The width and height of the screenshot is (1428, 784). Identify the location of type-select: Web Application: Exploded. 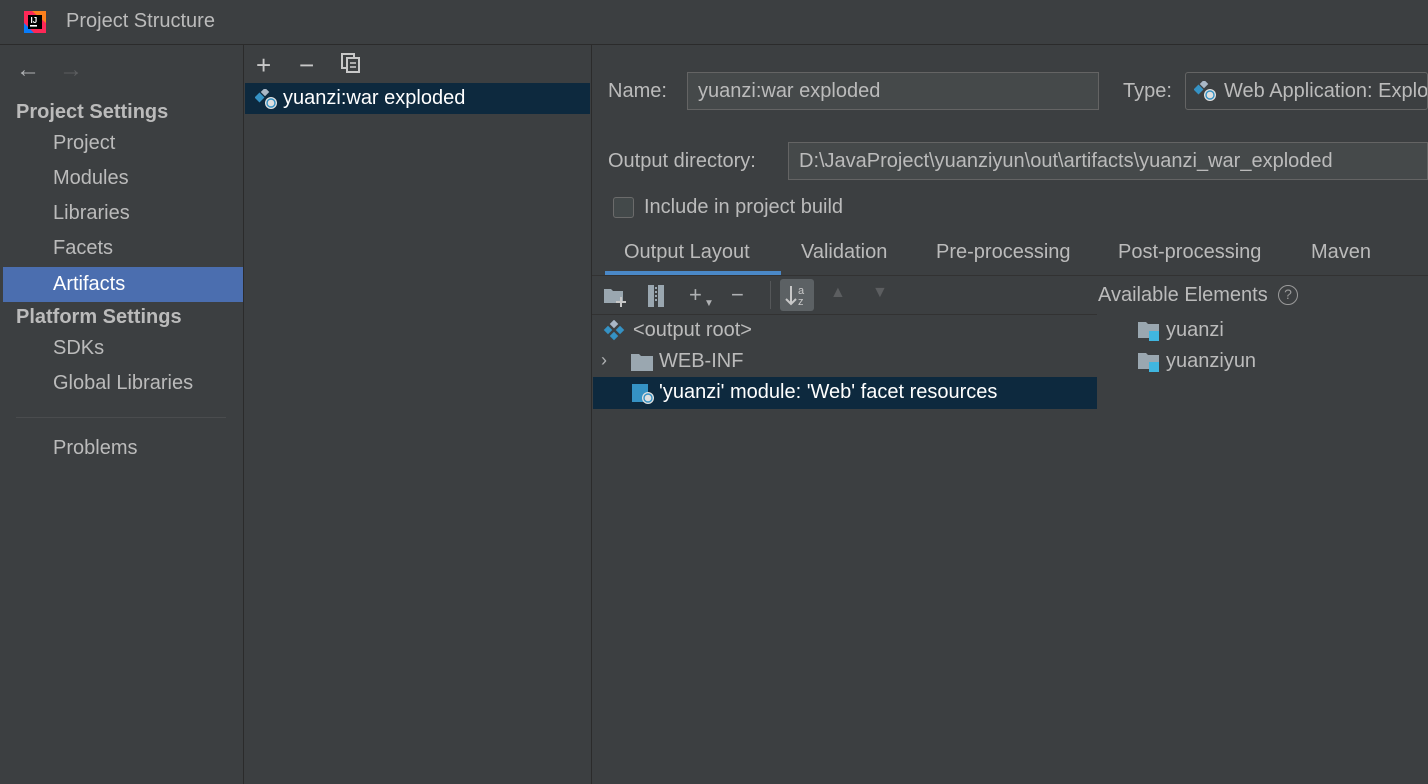
(1306, 91).